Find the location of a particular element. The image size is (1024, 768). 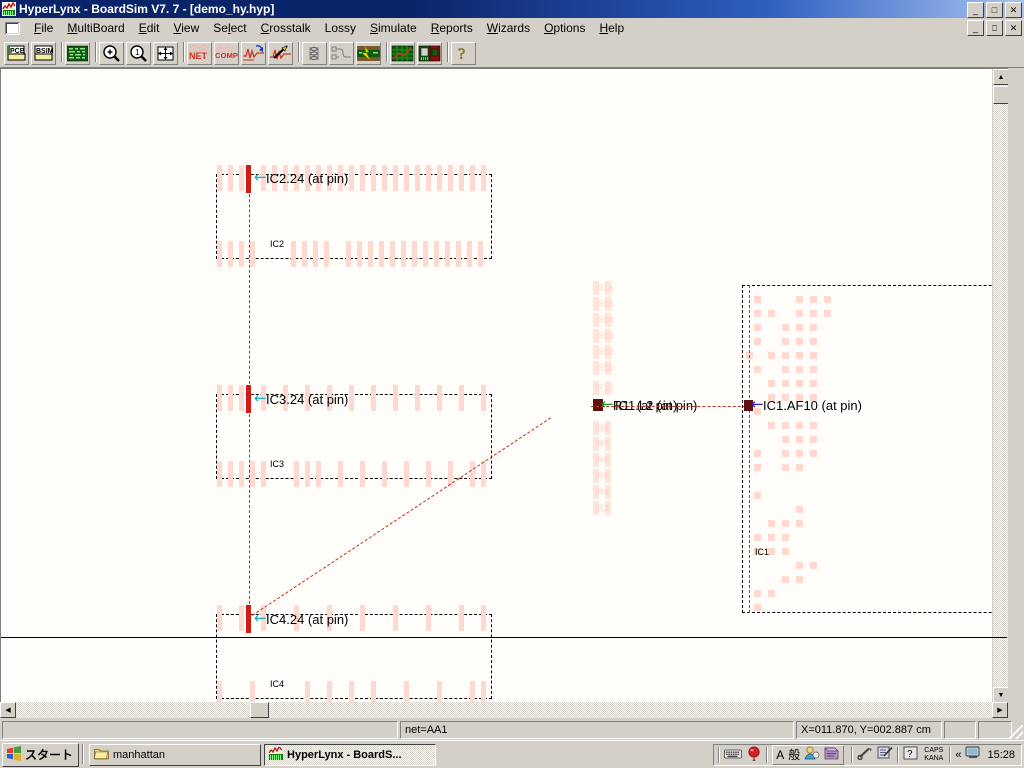

select-net-button: NET is located at coordinates (199, 53).